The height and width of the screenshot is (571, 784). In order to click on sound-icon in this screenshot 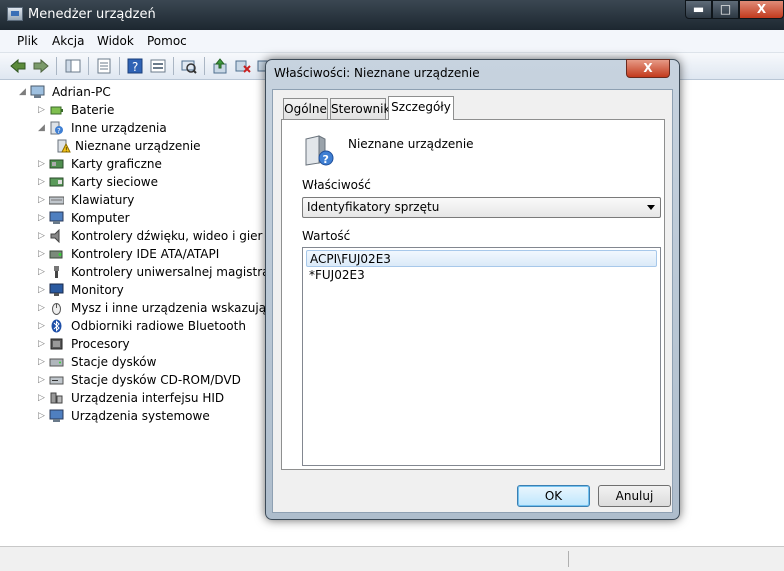, I will do `click(56, 236)`.